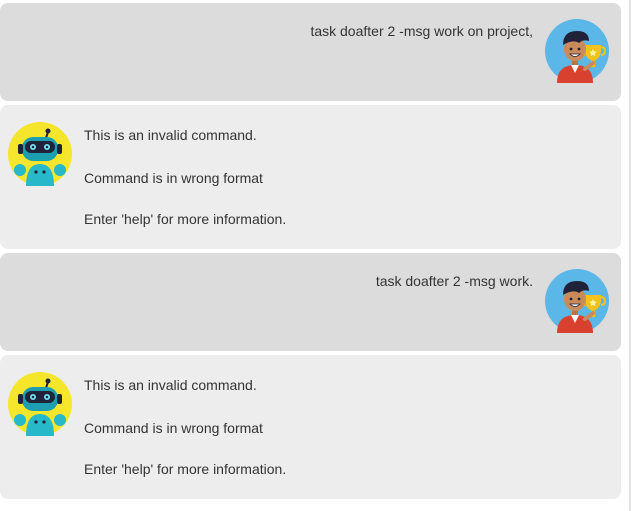 This screenshot has width=631, height=511. I want to click on user-message-text: task doafter 2 -msg work on project,, so click(421, 31).